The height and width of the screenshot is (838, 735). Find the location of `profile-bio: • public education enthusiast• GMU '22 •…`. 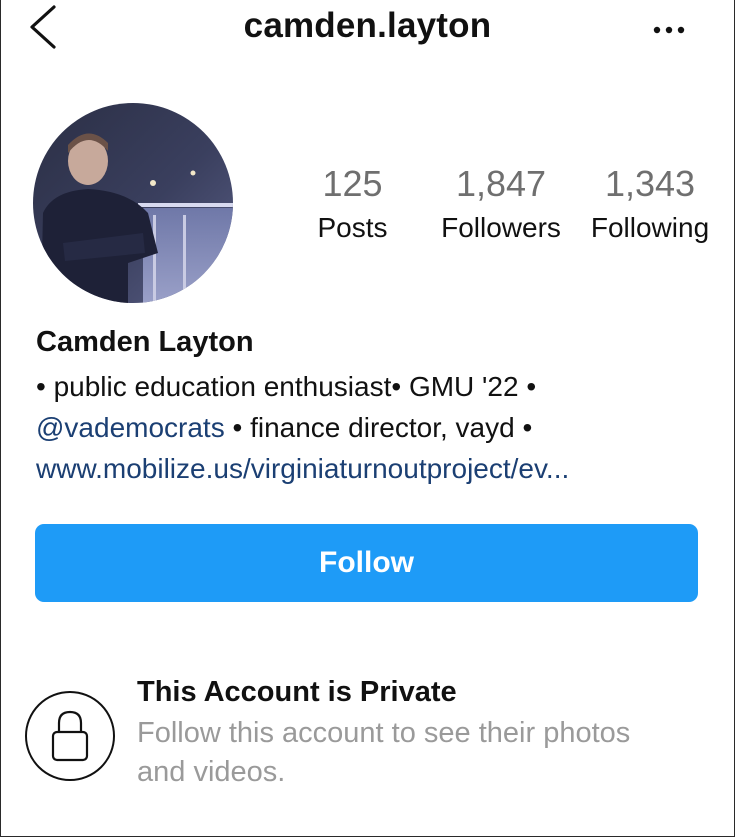

profile-bio: • public education enthusiast• GMU '22 •… is located at coordinates (381, 427).